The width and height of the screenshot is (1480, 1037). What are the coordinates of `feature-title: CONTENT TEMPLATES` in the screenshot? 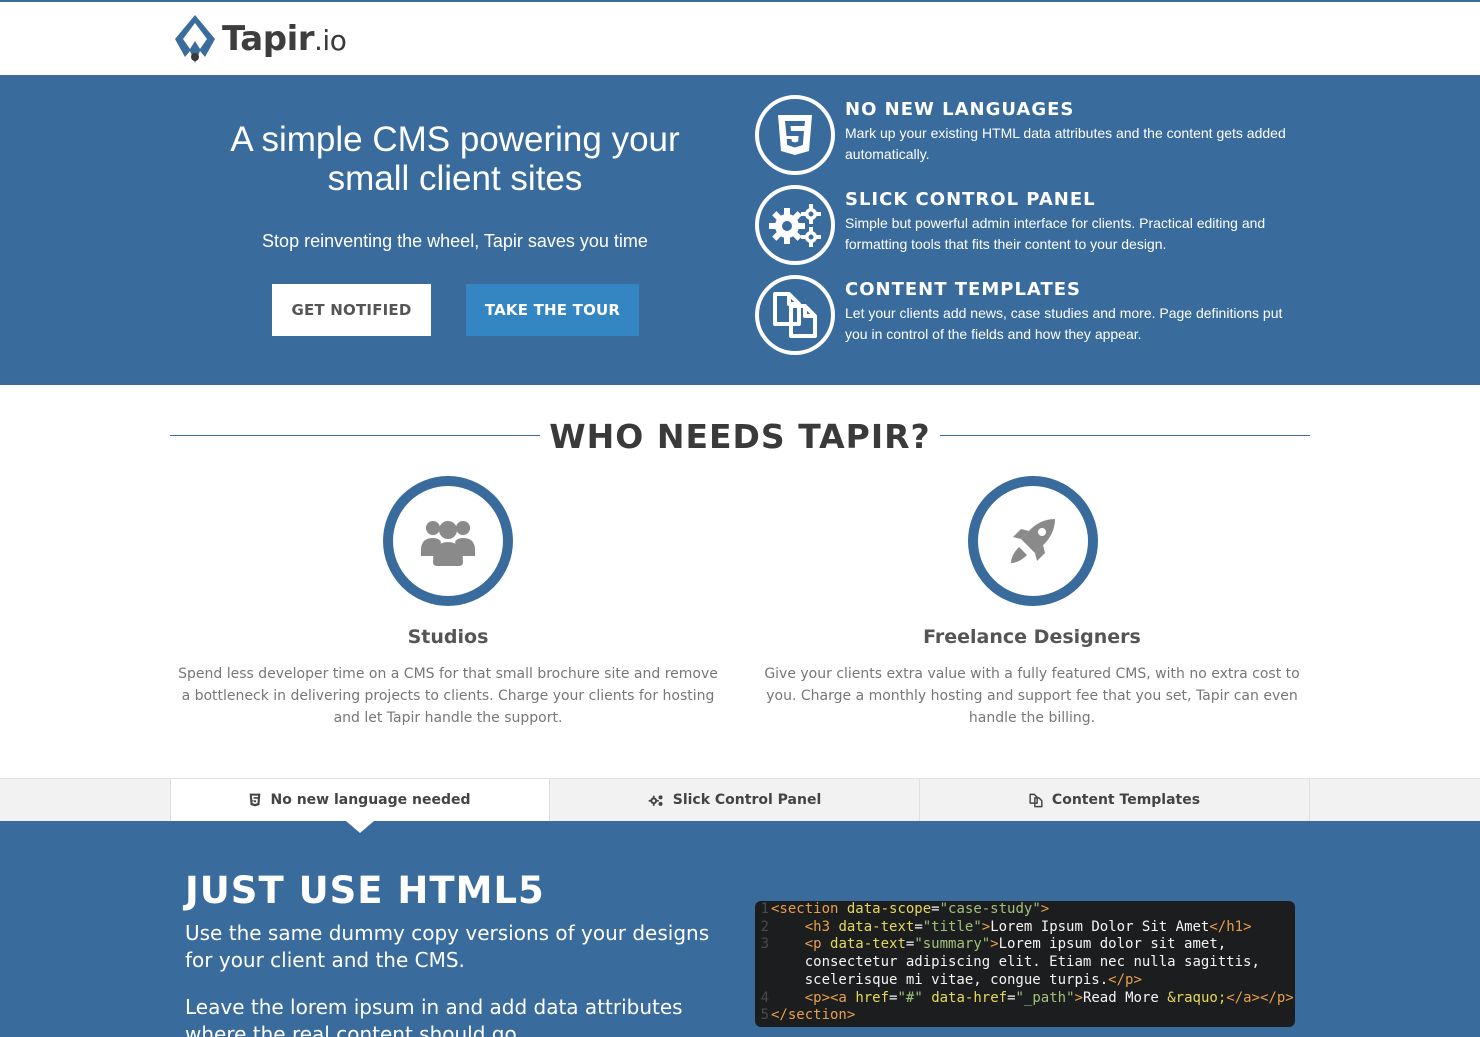 It's located at (963, 289).